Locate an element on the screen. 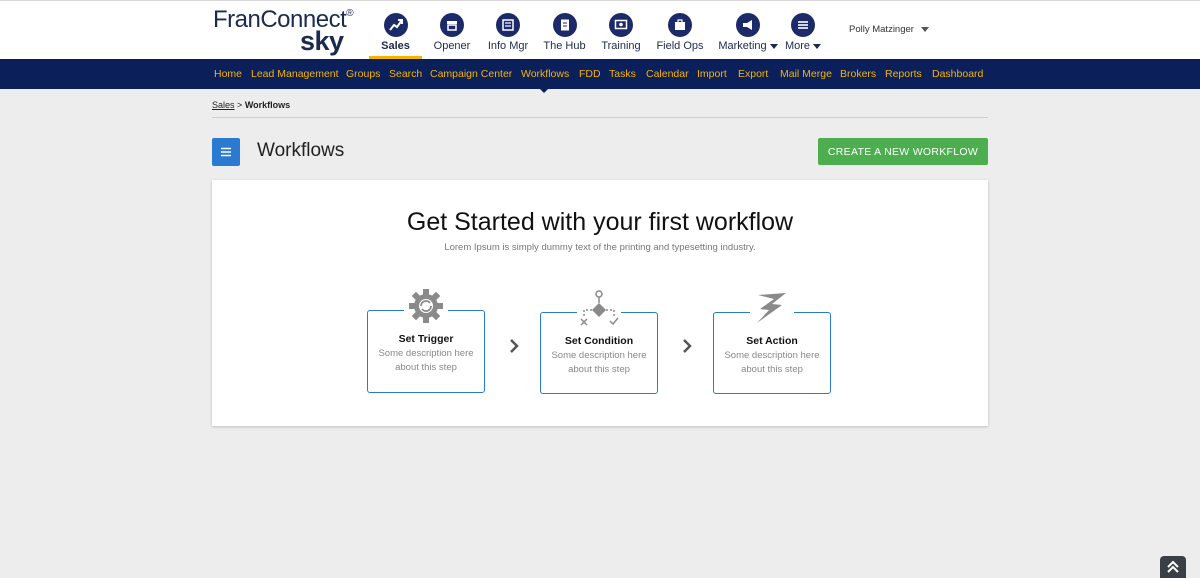 The image size is (1200, 578). module-opener: Opener is located at coordinates (452, 30).